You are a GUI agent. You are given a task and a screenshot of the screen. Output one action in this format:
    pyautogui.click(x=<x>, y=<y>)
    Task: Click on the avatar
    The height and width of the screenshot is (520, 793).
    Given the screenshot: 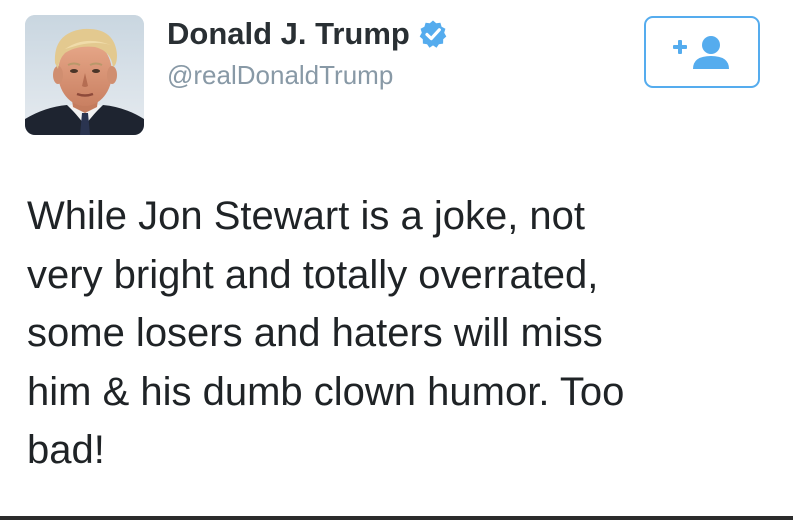 What is the action you would take?
    pyautogui.click(x=84, y=75)
    